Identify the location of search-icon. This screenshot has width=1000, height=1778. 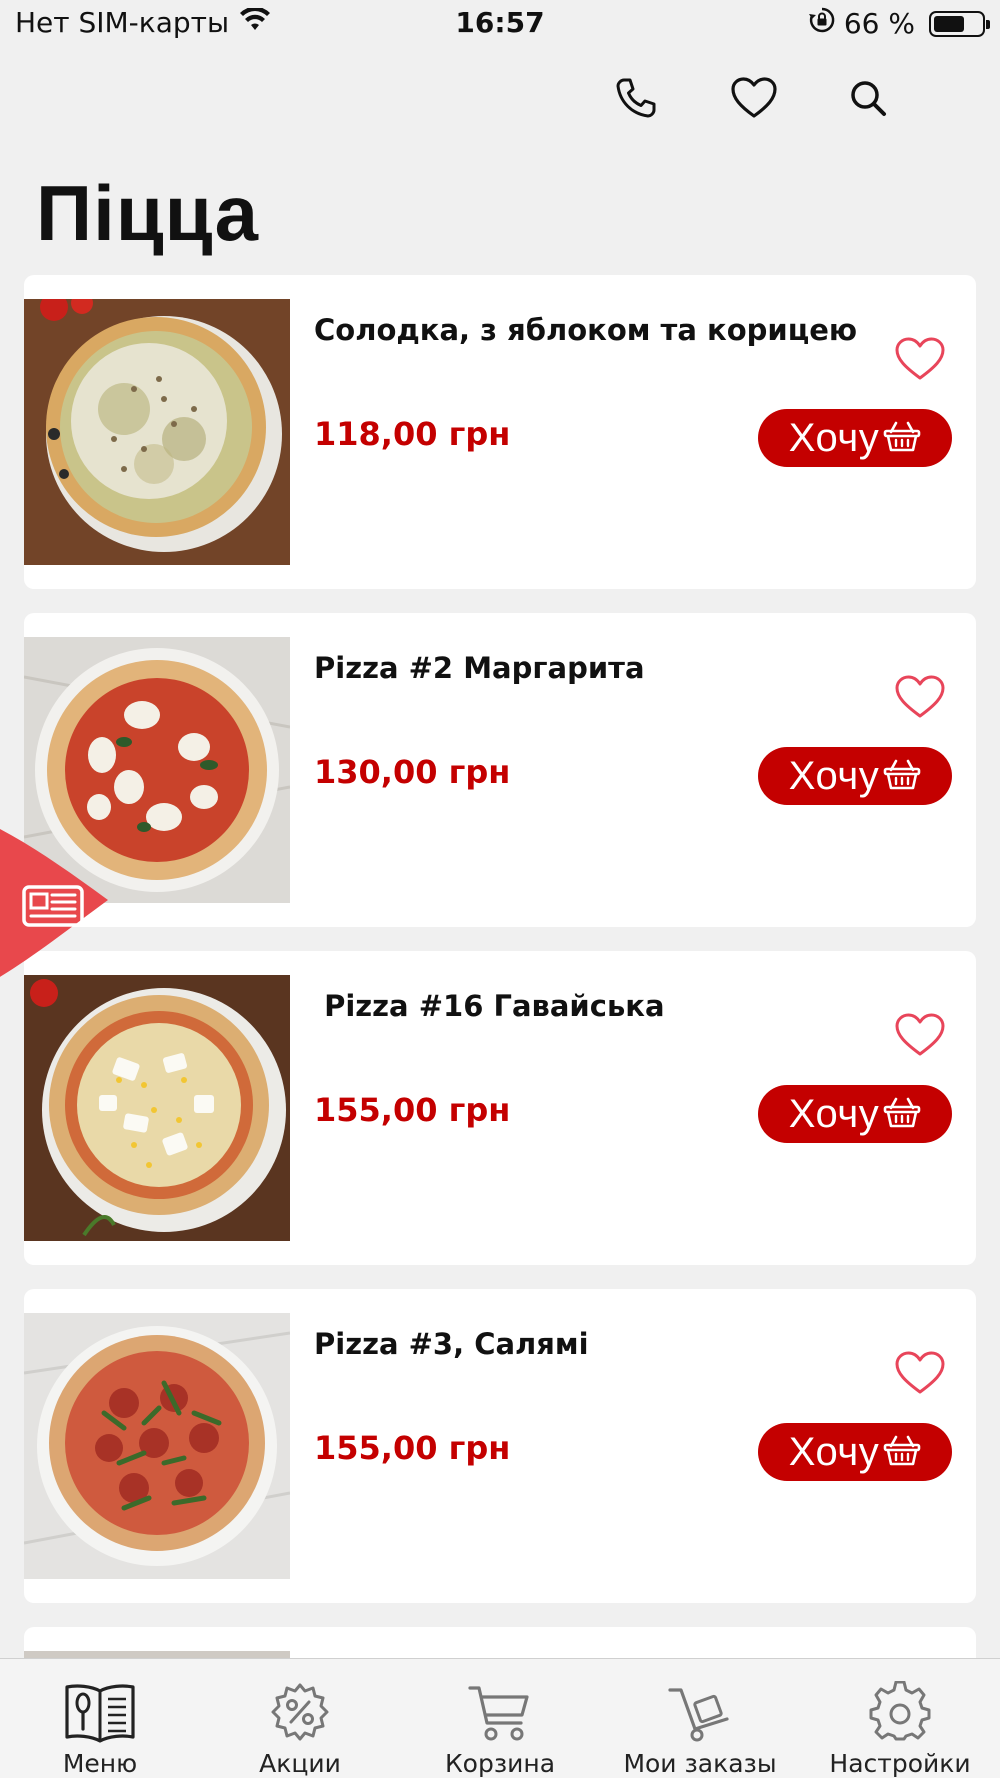
(868, 100).